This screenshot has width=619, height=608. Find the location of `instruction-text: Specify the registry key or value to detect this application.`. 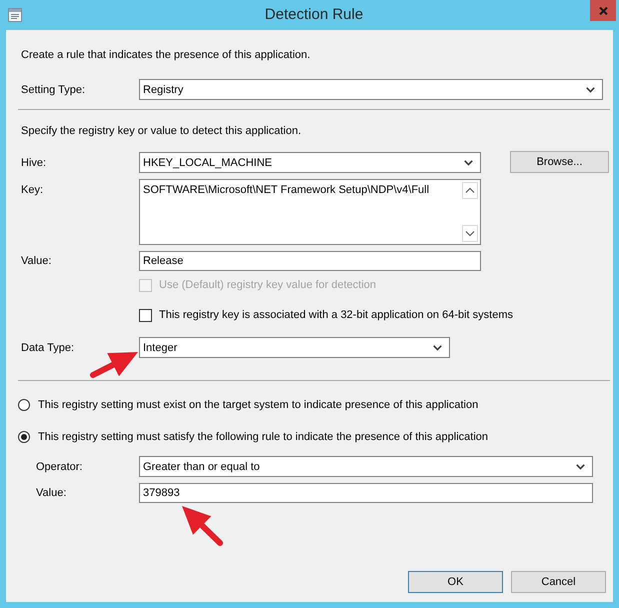

instruction-text: Specify the registry key or value to detect this application. is located at coordinates (161, 131).